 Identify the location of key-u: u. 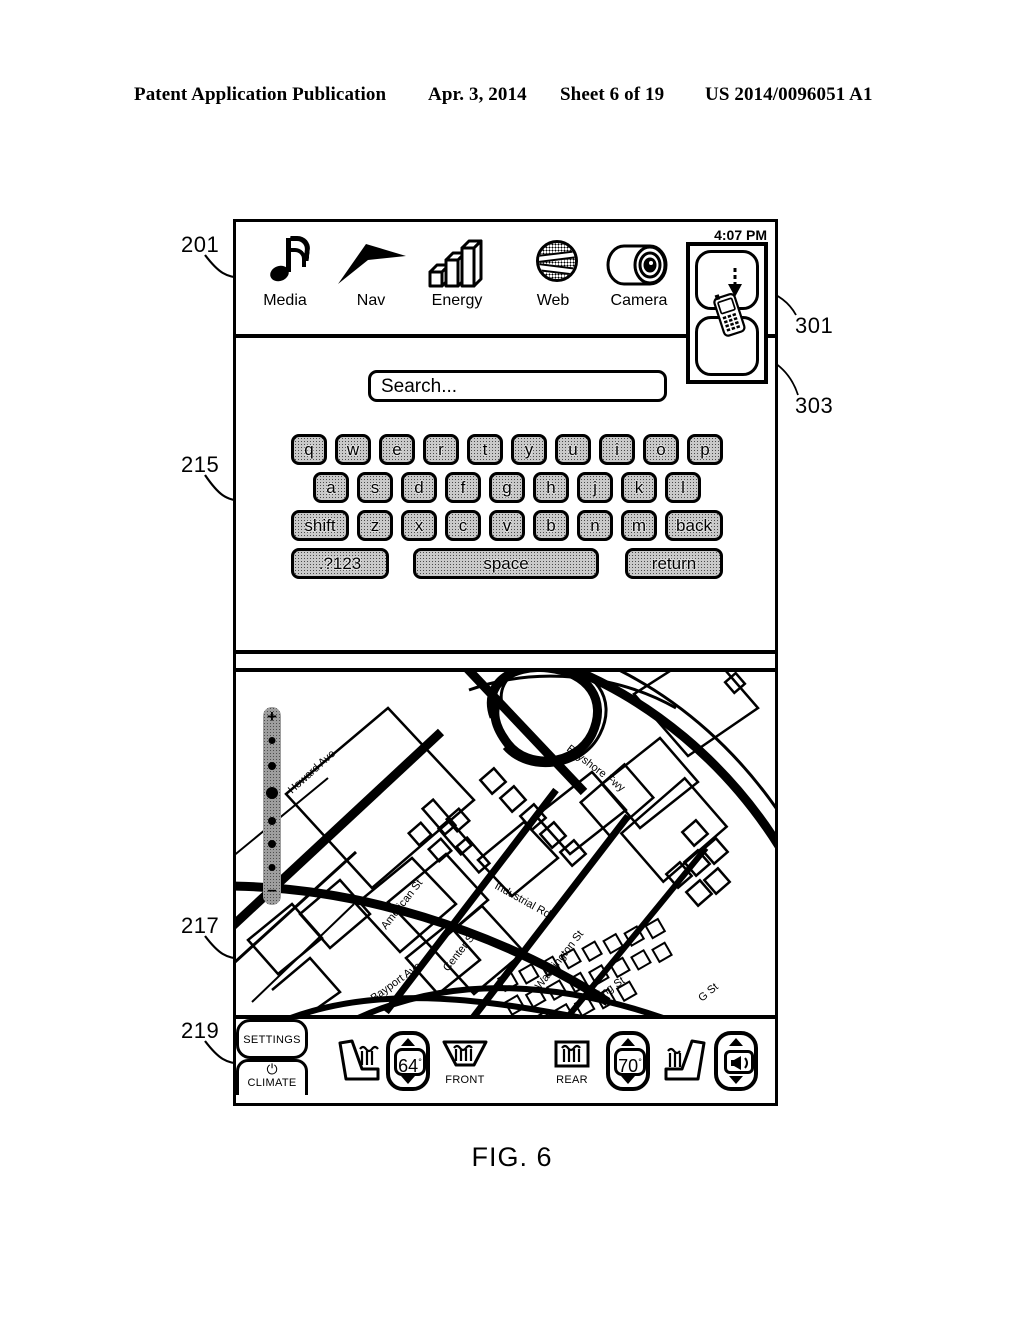
(573, 449).